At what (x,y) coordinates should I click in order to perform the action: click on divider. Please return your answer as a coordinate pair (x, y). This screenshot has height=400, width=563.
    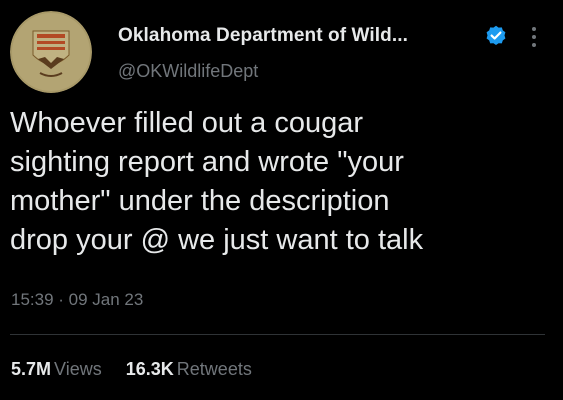
    Looking at the image, I should click on (277, 334).